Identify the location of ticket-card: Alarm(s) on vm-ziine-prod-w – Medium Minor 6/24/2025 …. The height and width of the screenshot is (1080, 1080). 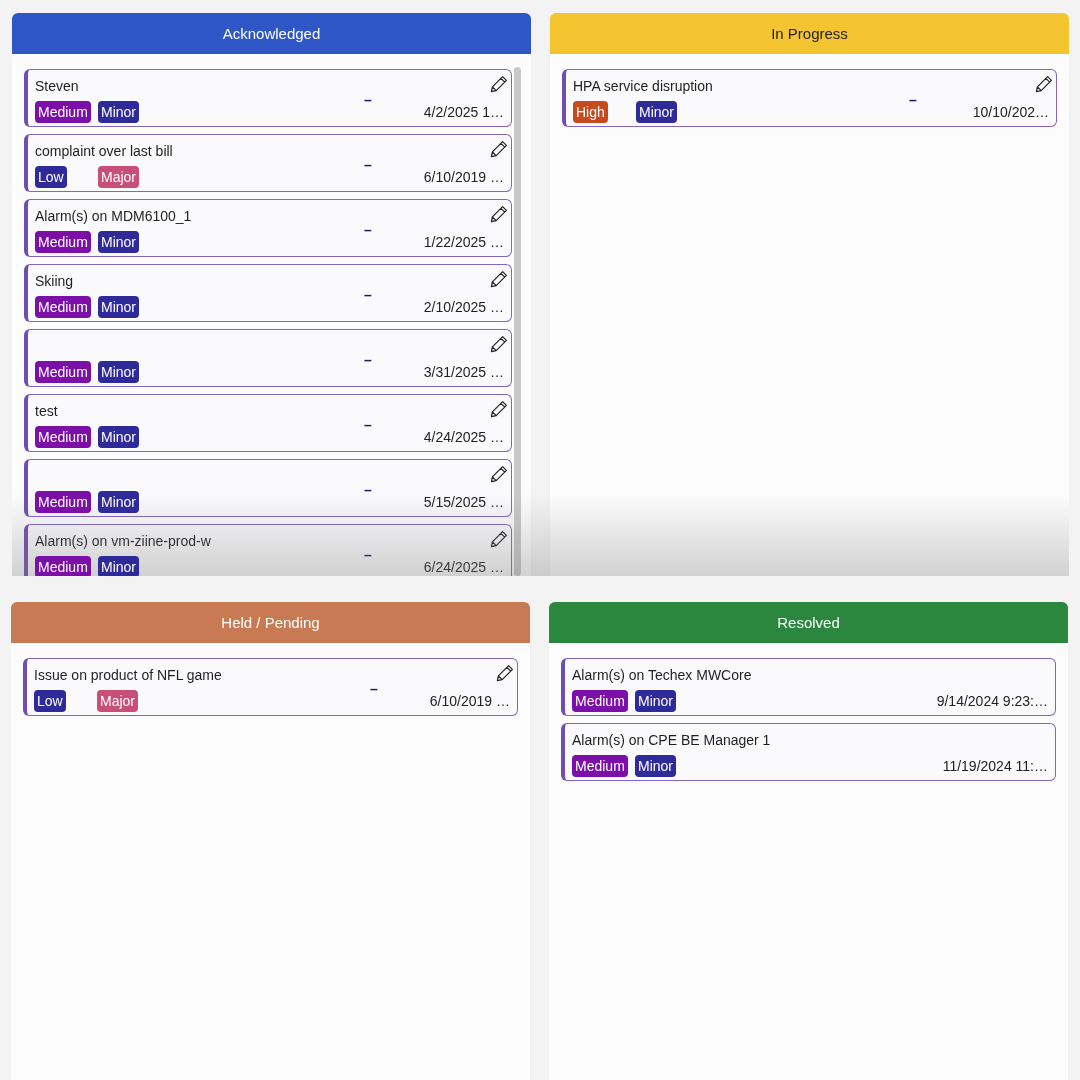
(268, 550).